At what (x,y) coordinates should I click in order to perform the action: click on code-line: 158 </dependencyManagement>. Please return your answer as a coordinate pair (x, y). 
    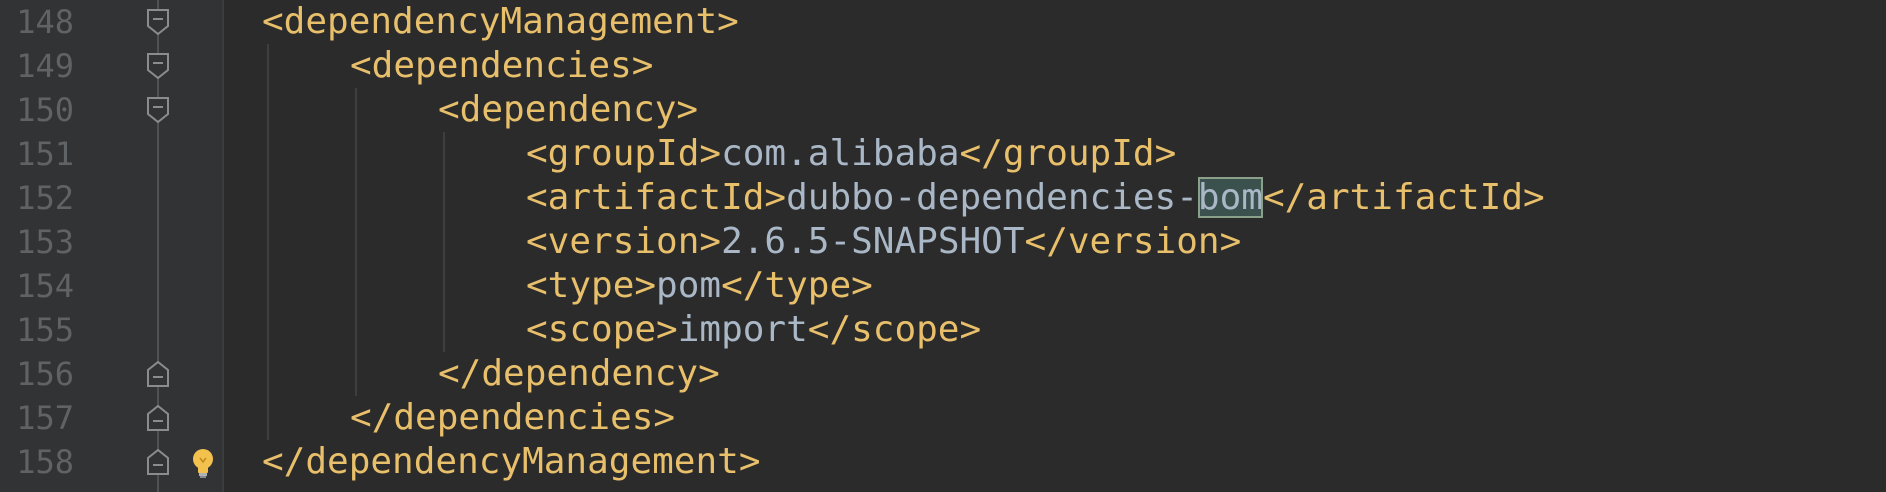
    Looking at the image, I should click on (943, 462).